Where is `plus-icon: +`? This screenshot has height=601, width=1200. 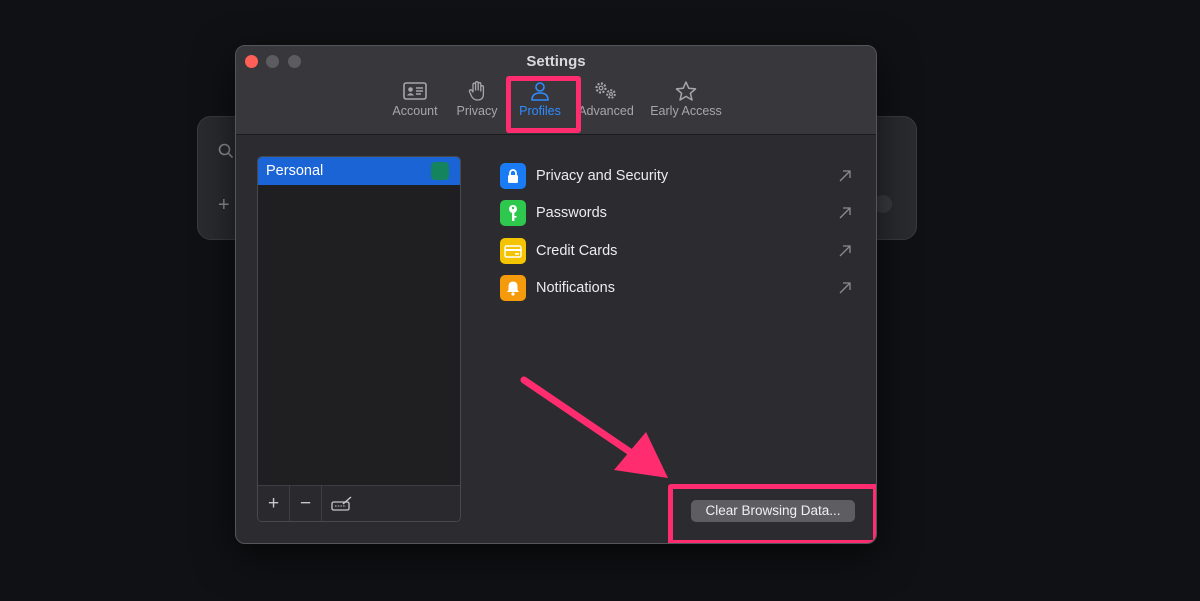 plus-icon: + is located at coordinates (224, 205).